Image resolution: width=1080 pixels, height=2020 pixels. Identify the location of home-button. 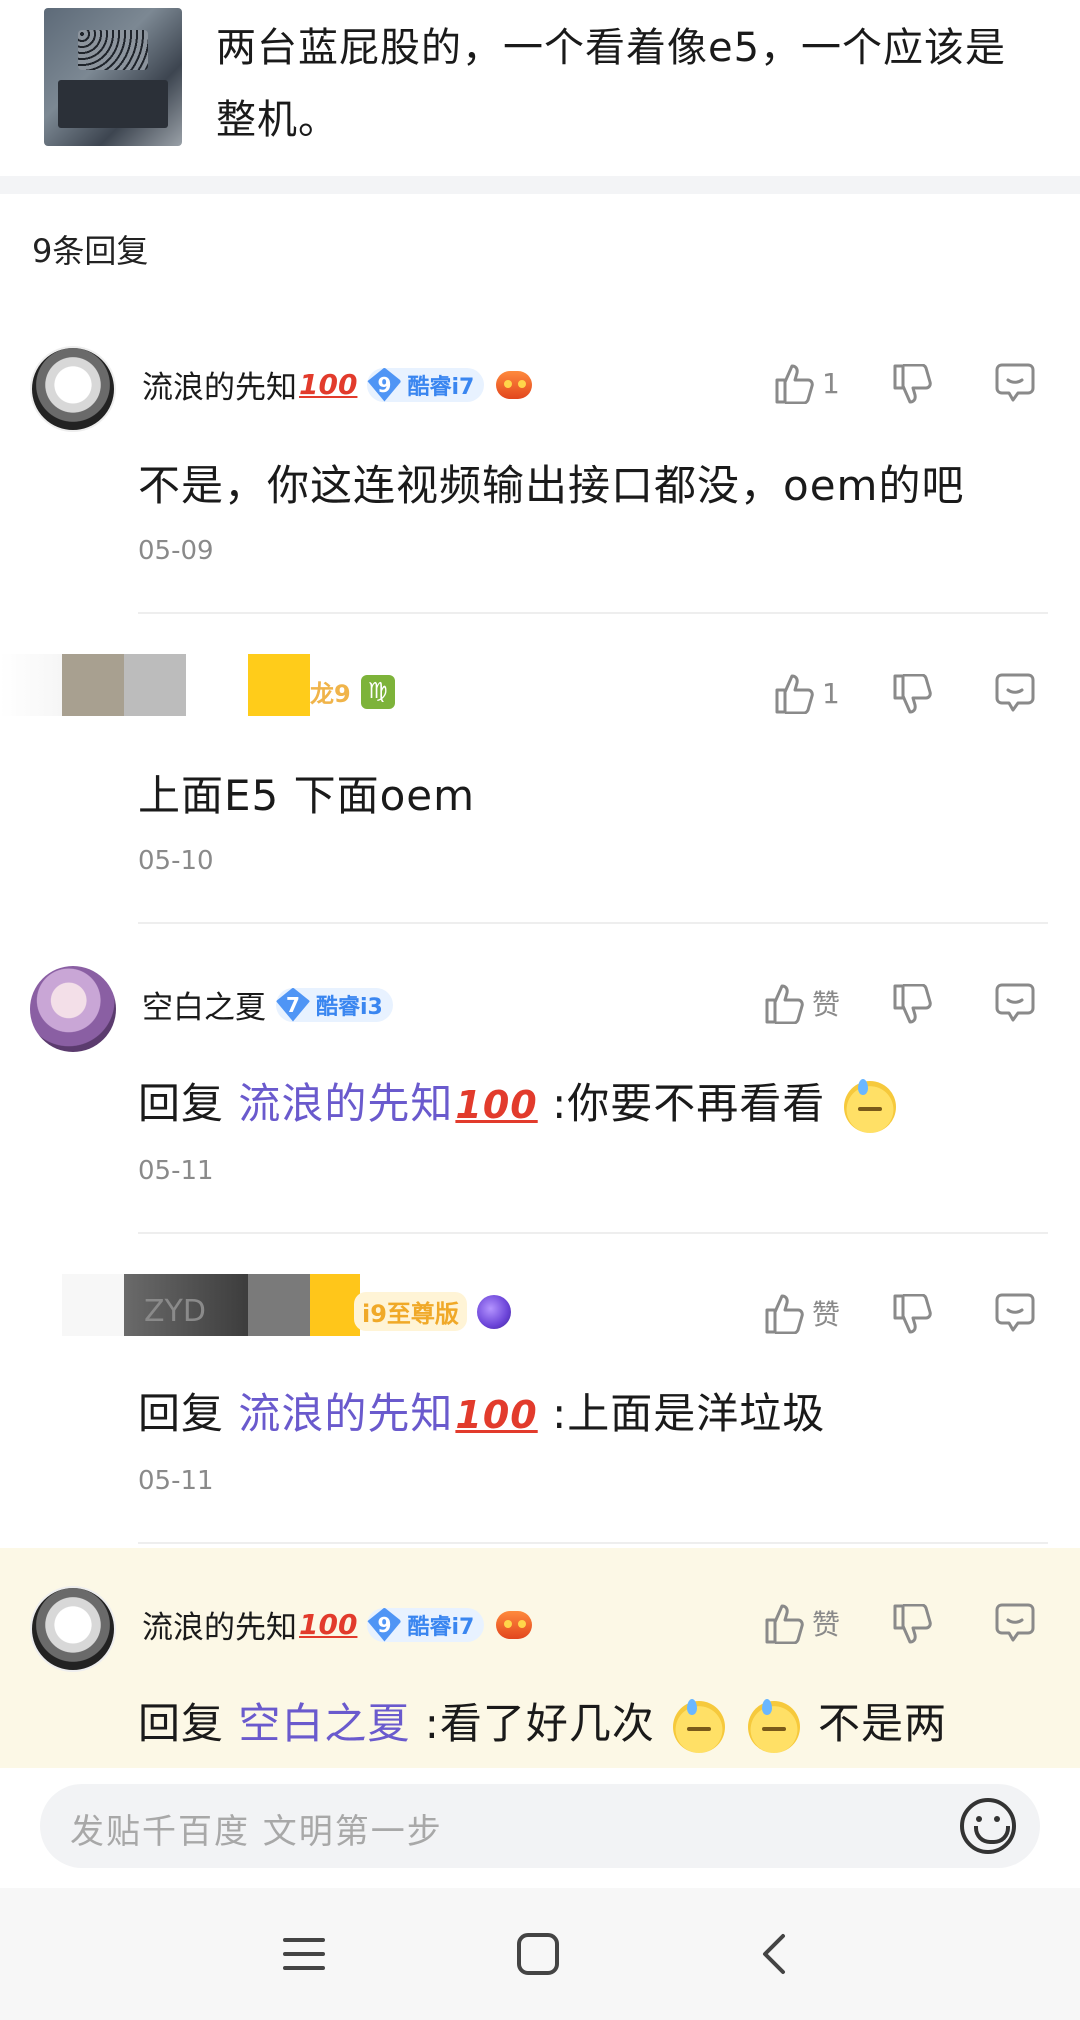
(538, 1954).